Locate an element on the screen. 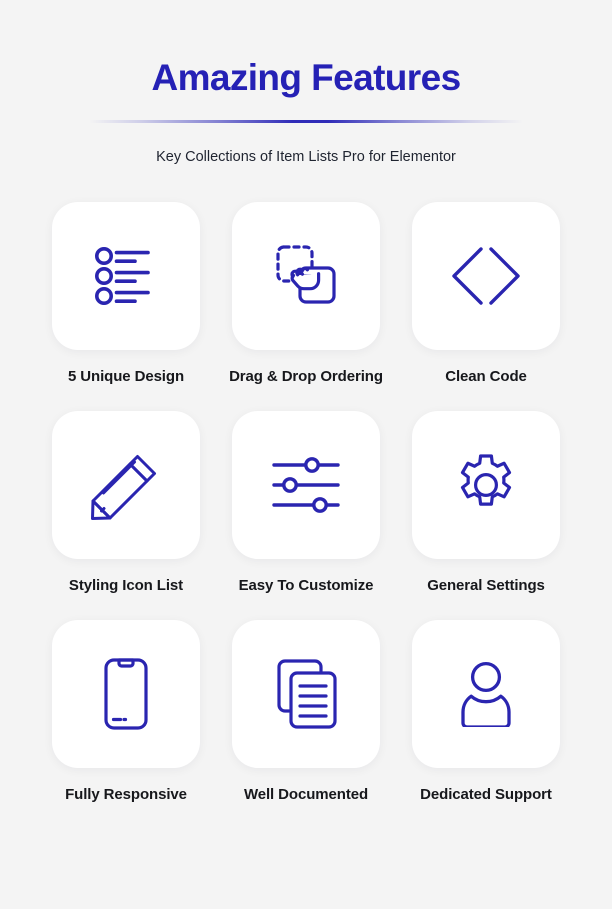 The height and width of the screenshot is (909, 612). feature-label: General Settings is located at coordinates (486, 585).